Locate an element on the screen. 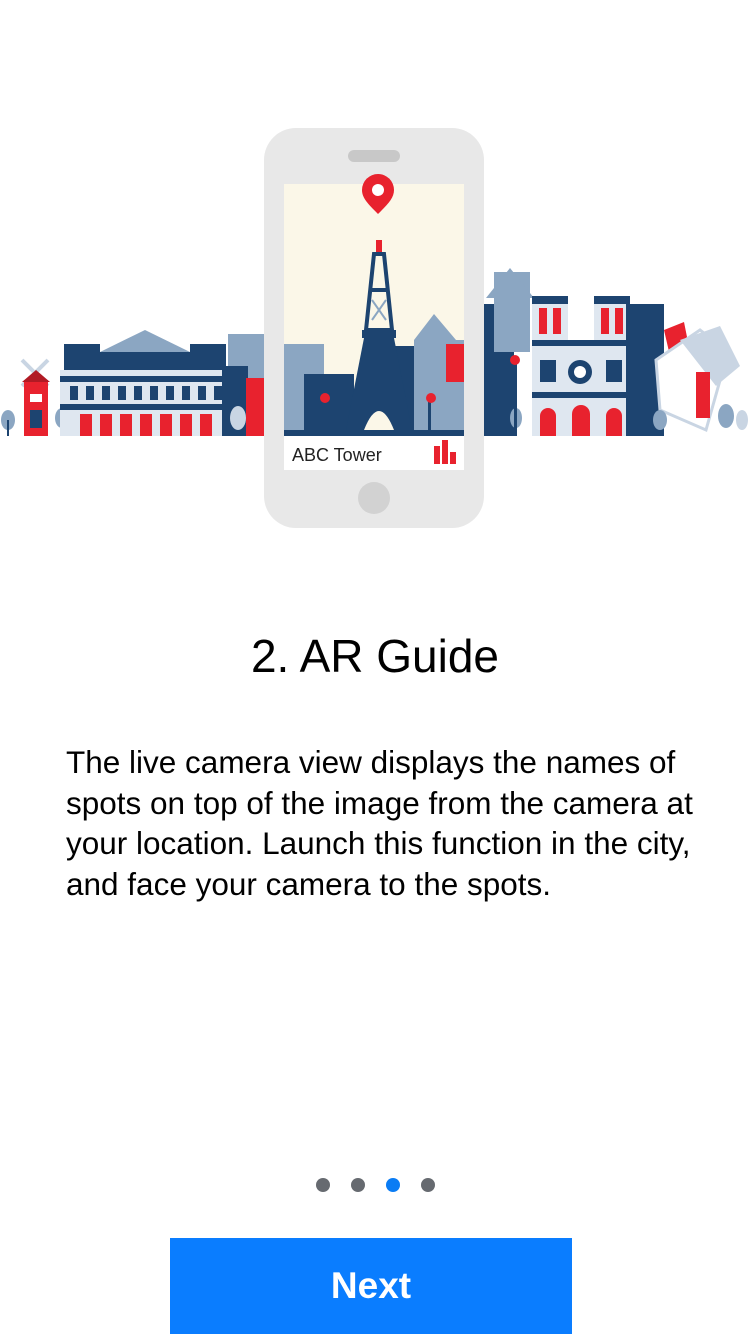 This screenshot has height=1334, width=750. phone-illustration: ABC Tower is located at coordinates (374, 328).